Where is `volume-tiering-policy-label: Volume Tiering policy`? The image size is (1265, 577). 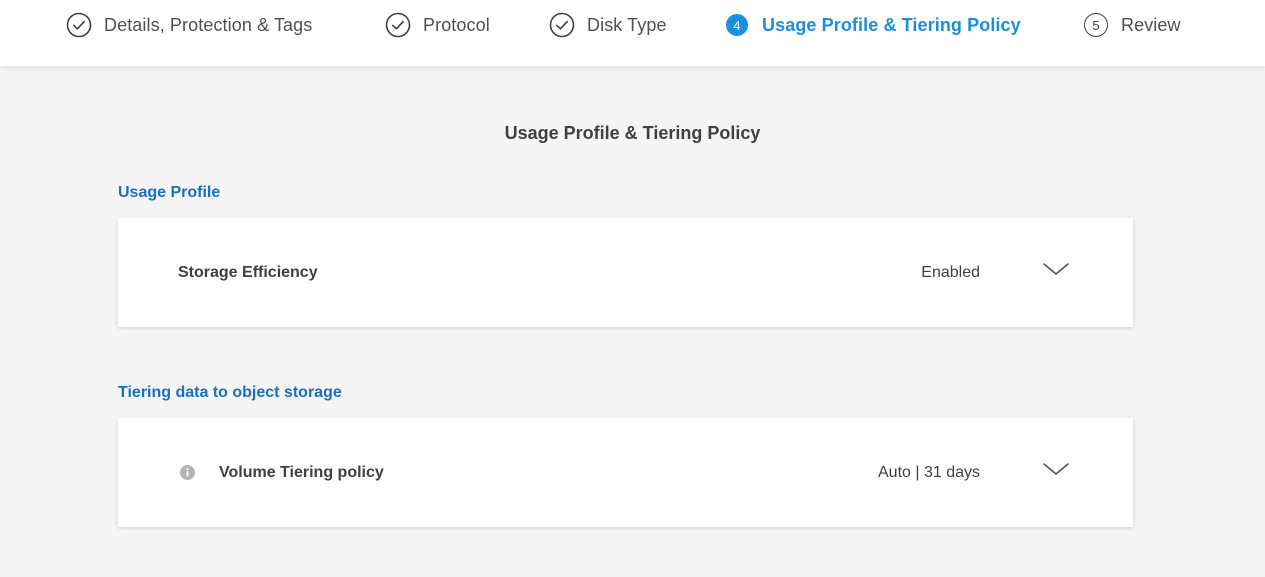
volume-tiering-policy-label: Volume Tiering policy is located at coordinates (301, 472).